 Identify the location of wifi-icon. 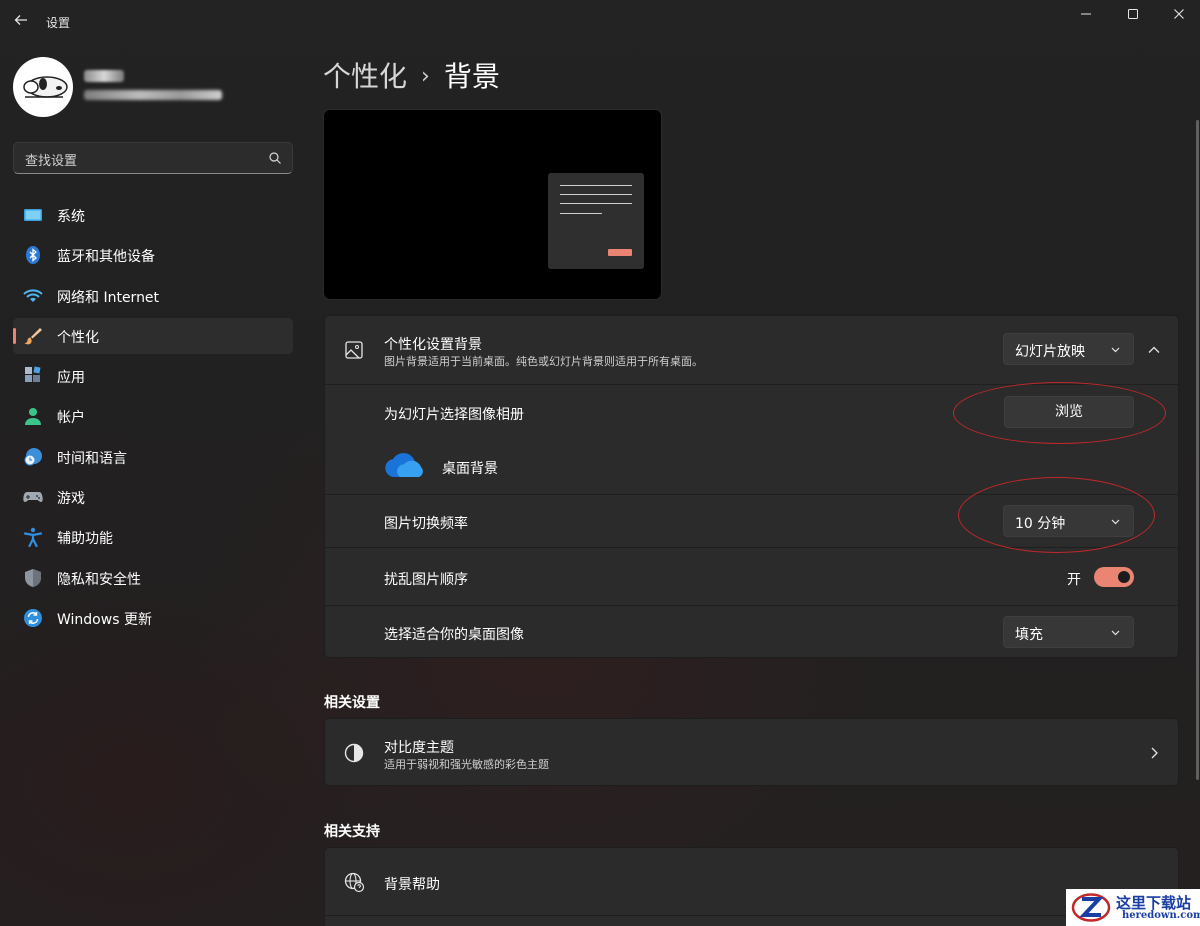
(33, 295).